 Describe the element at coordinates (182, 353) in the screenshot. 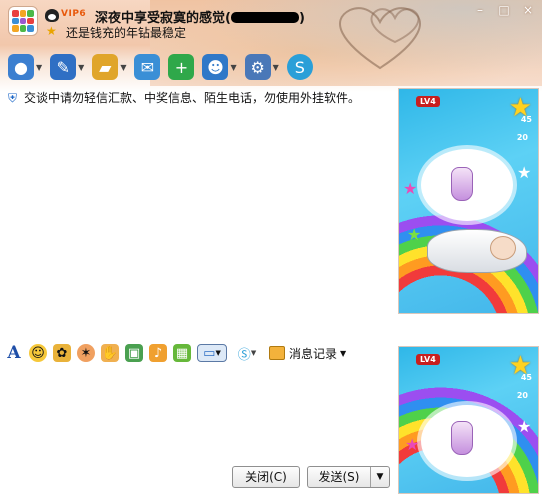

I see `gift-icon: ▦` at that location.